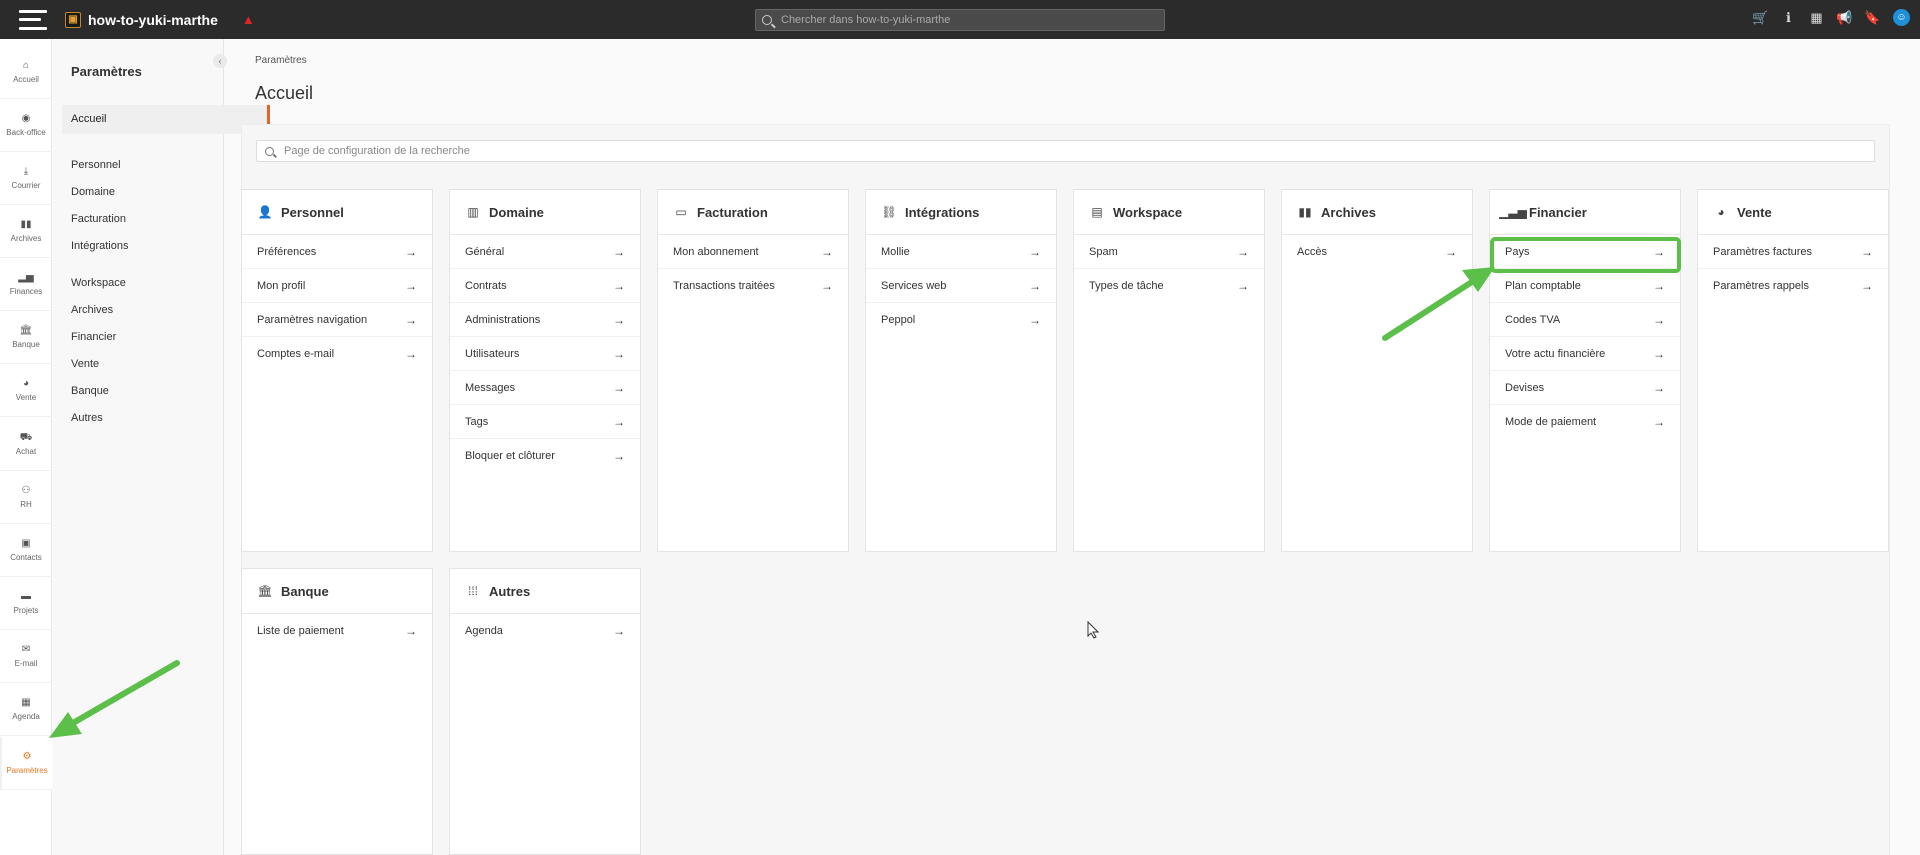 The image size is (1920, 855). I want to click on card-title: Vente, so click(1754, 212).